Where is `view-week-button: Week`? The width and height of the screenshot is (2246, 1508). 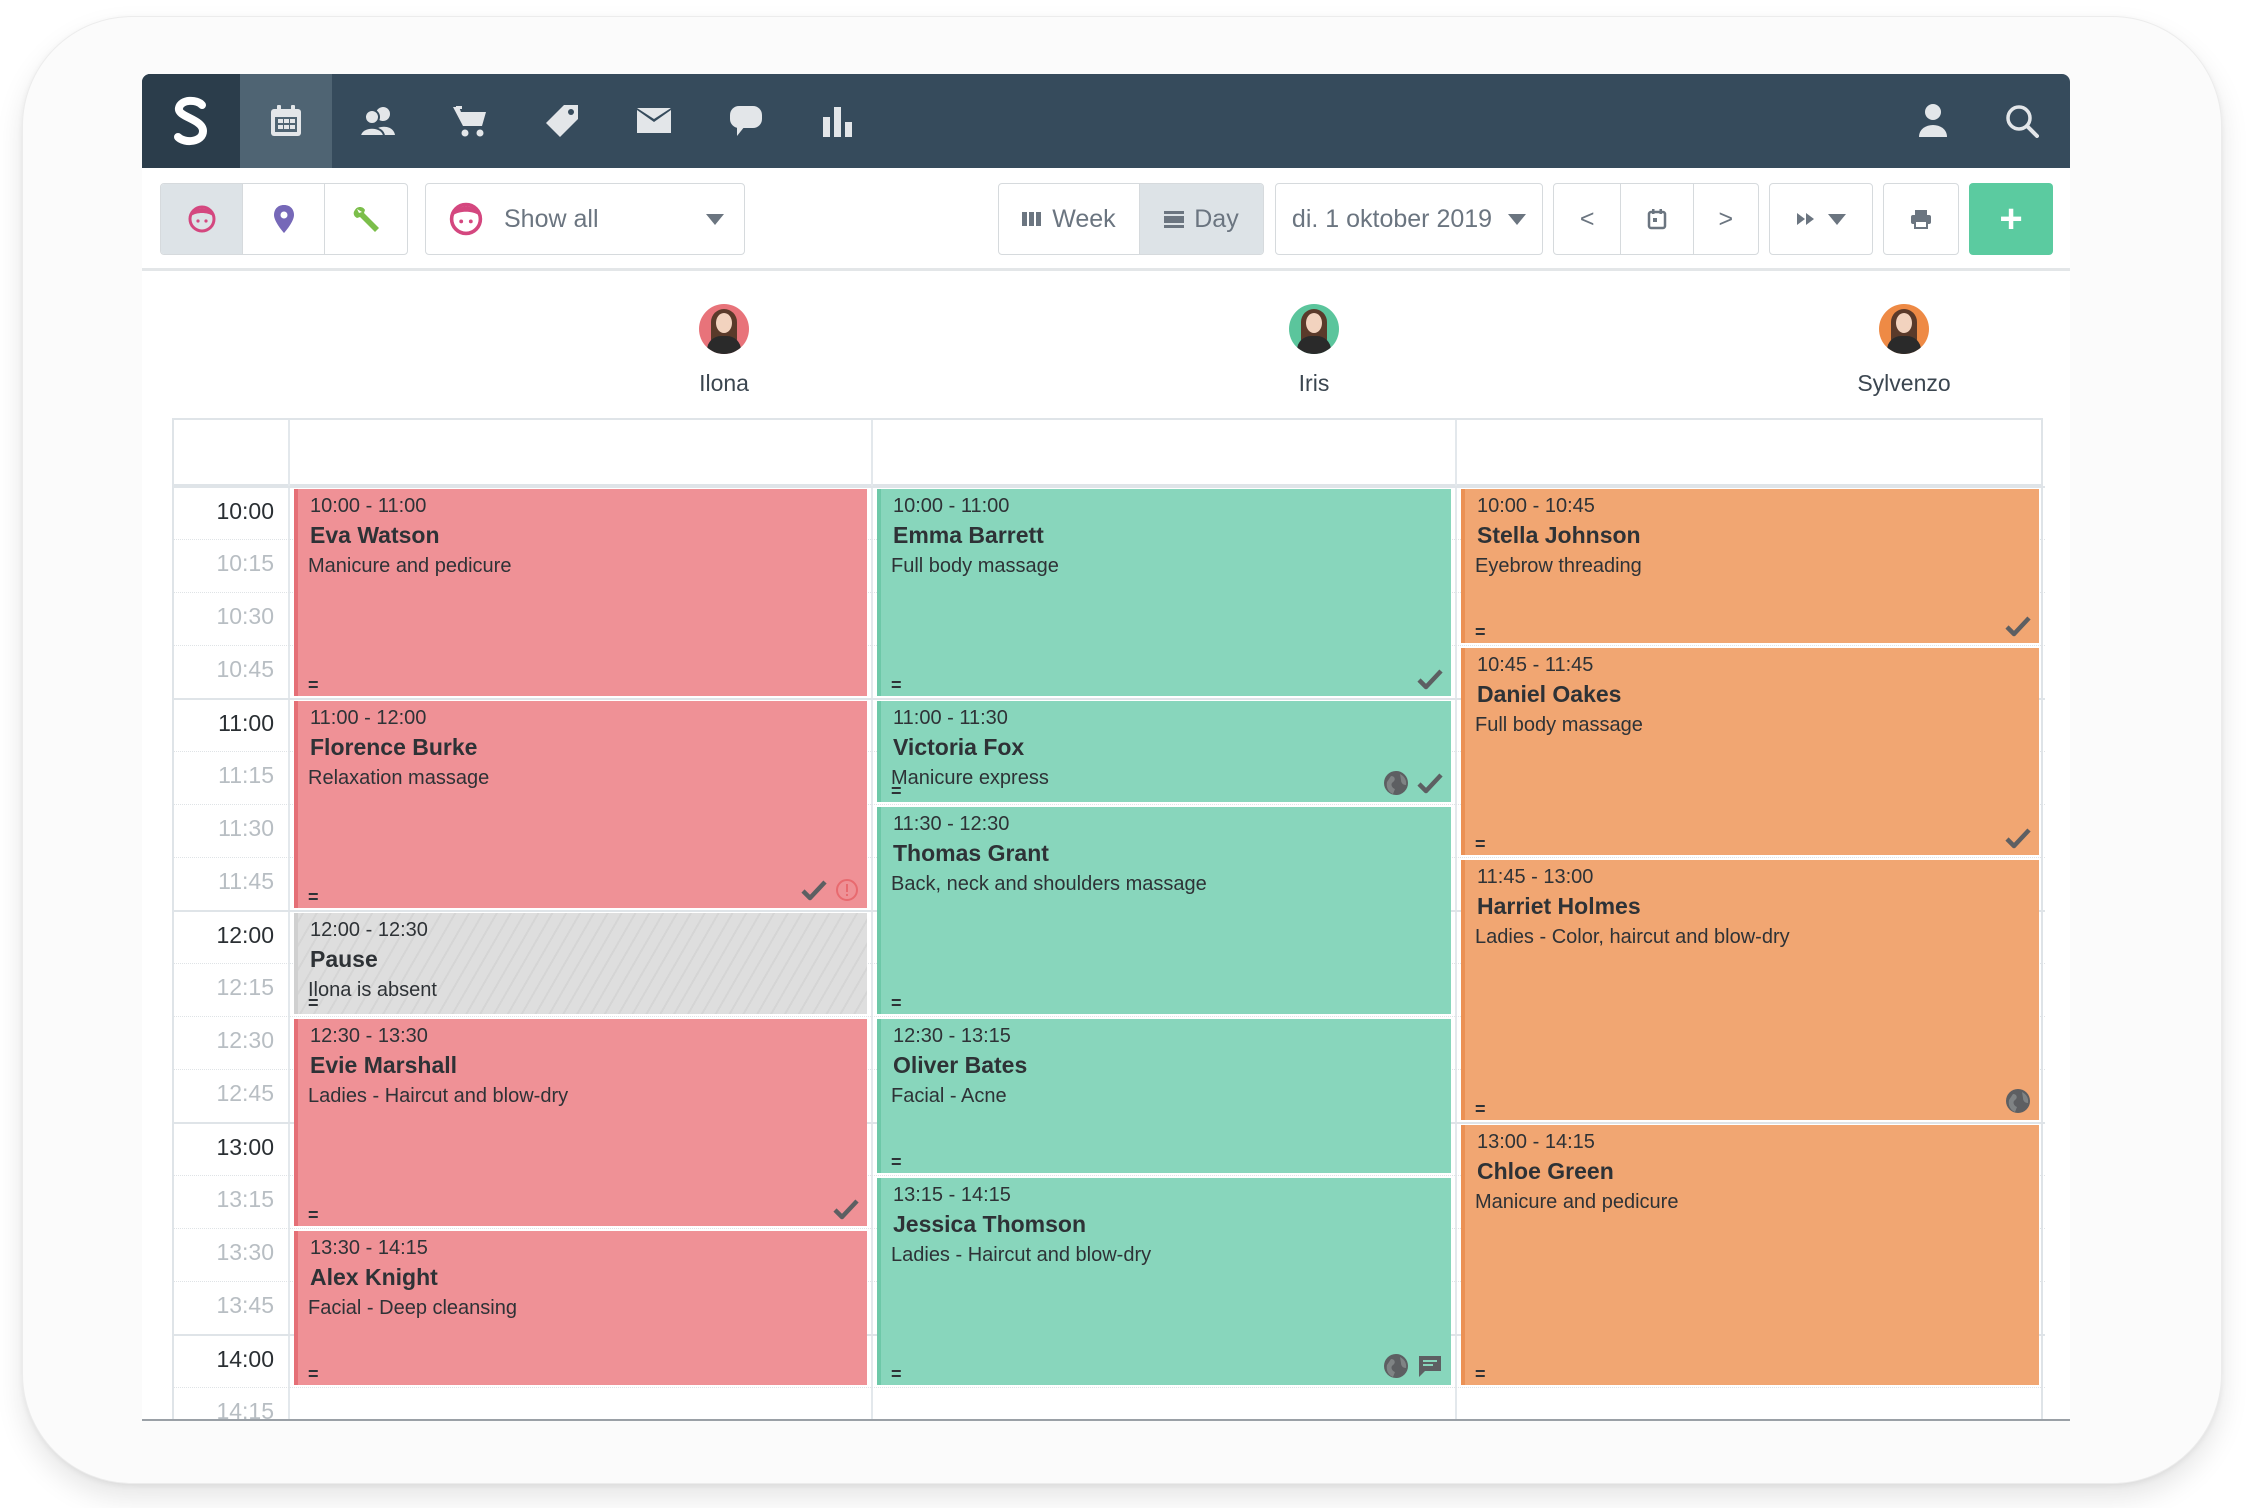 view-week-button: Week is located at coordinates (1069, 219).